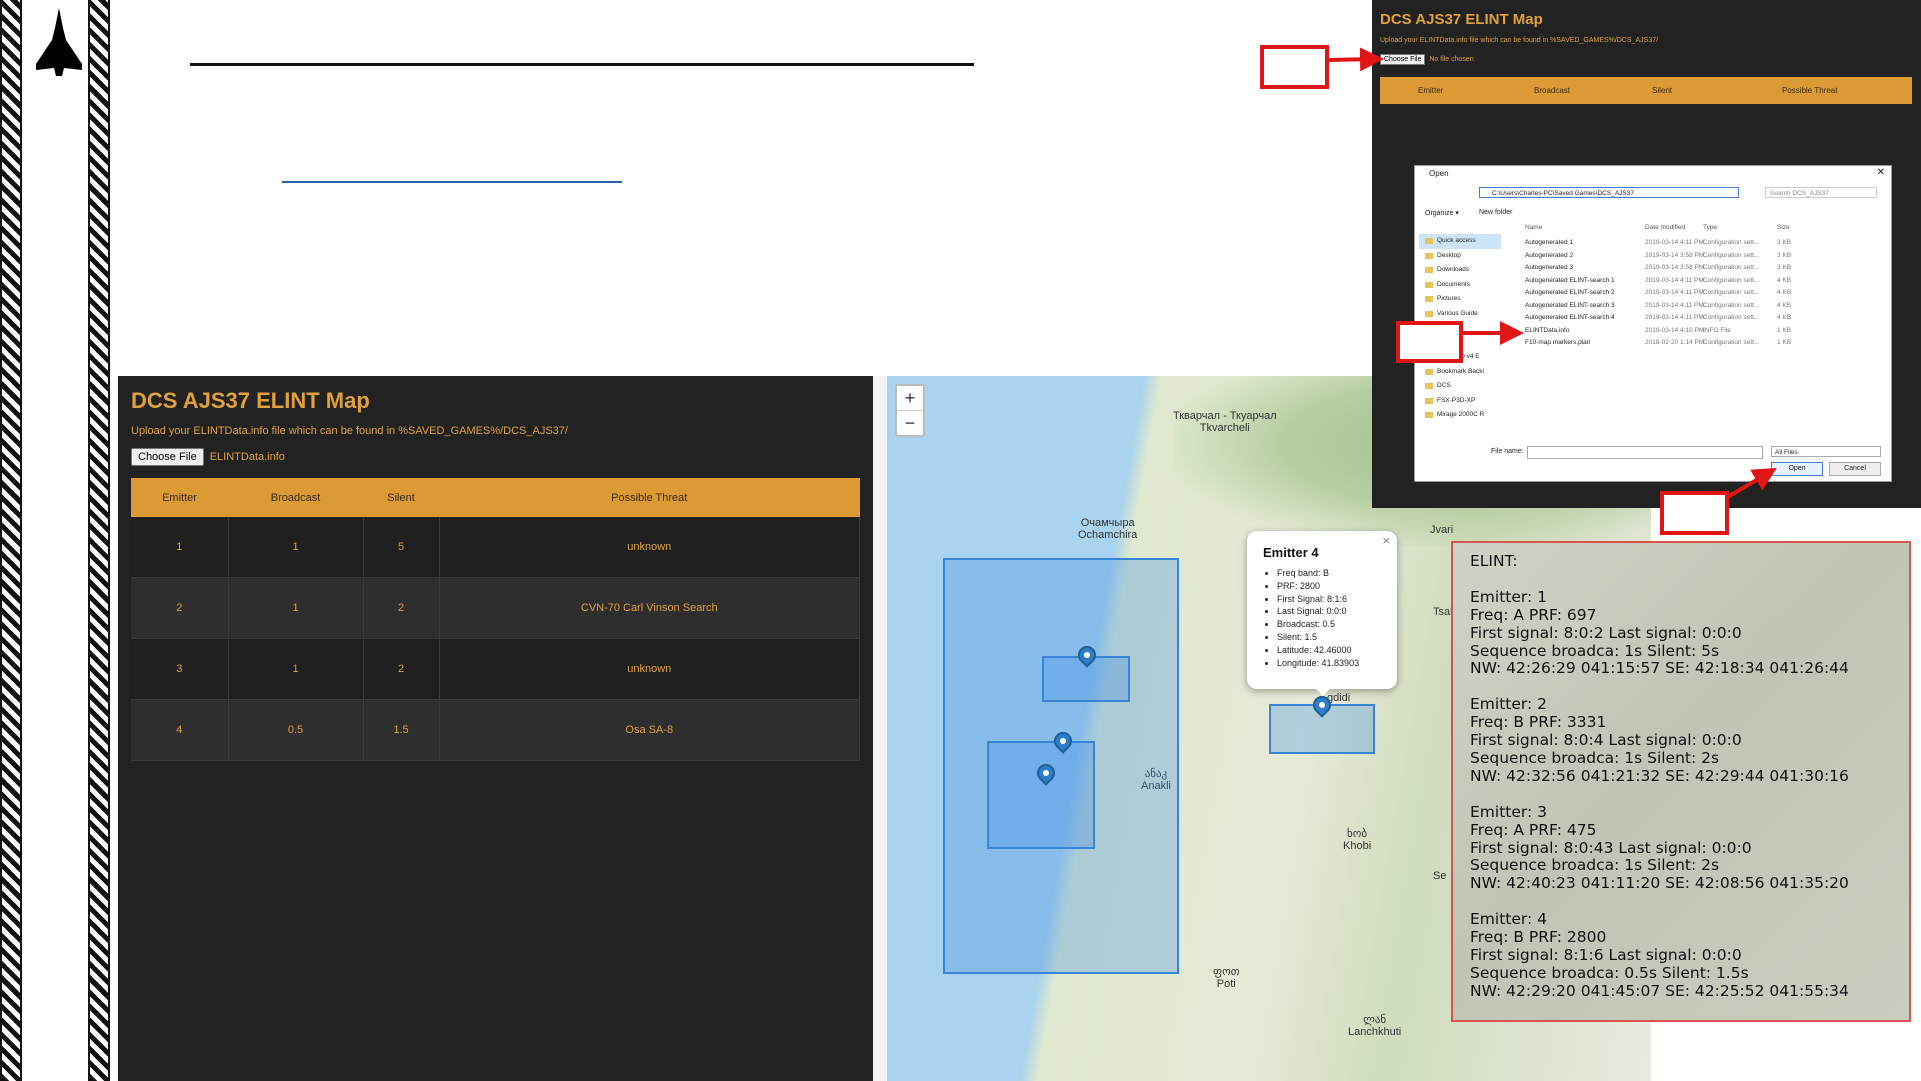 The width and height of the screenshot is (1921, 1081). I want to click on file-name-input, so click(1645, 452).